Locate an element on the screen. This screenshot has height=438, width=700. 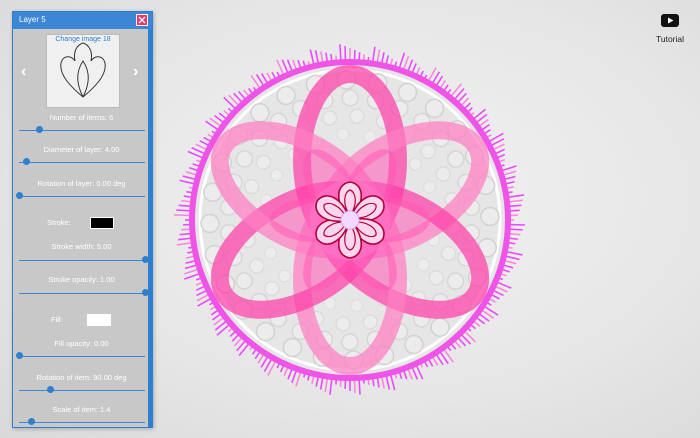
number-of-items-label: Number of items: 6 is located at coordinates (81, 117).